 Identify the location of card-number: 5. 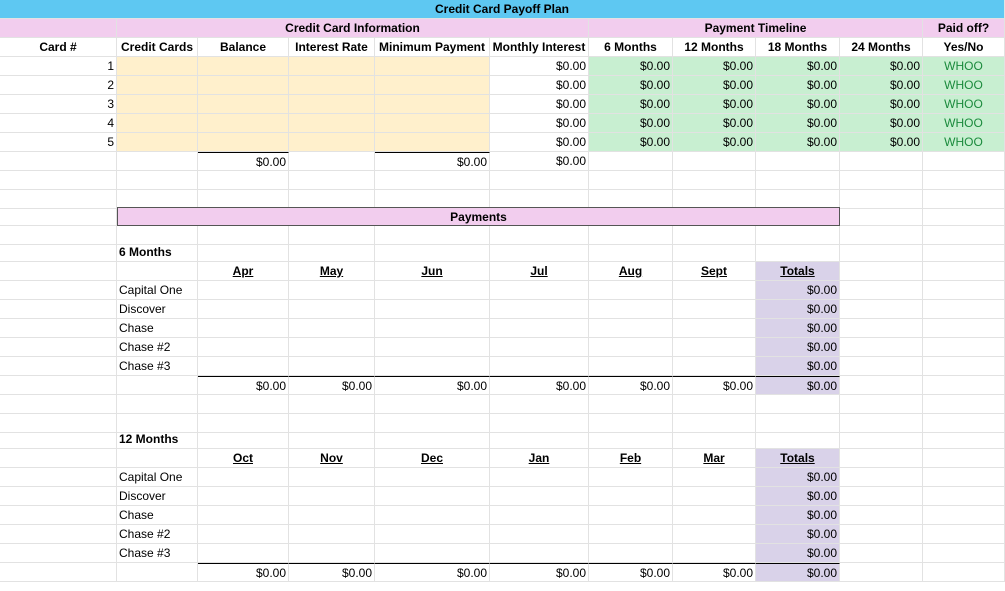
(58, 142).